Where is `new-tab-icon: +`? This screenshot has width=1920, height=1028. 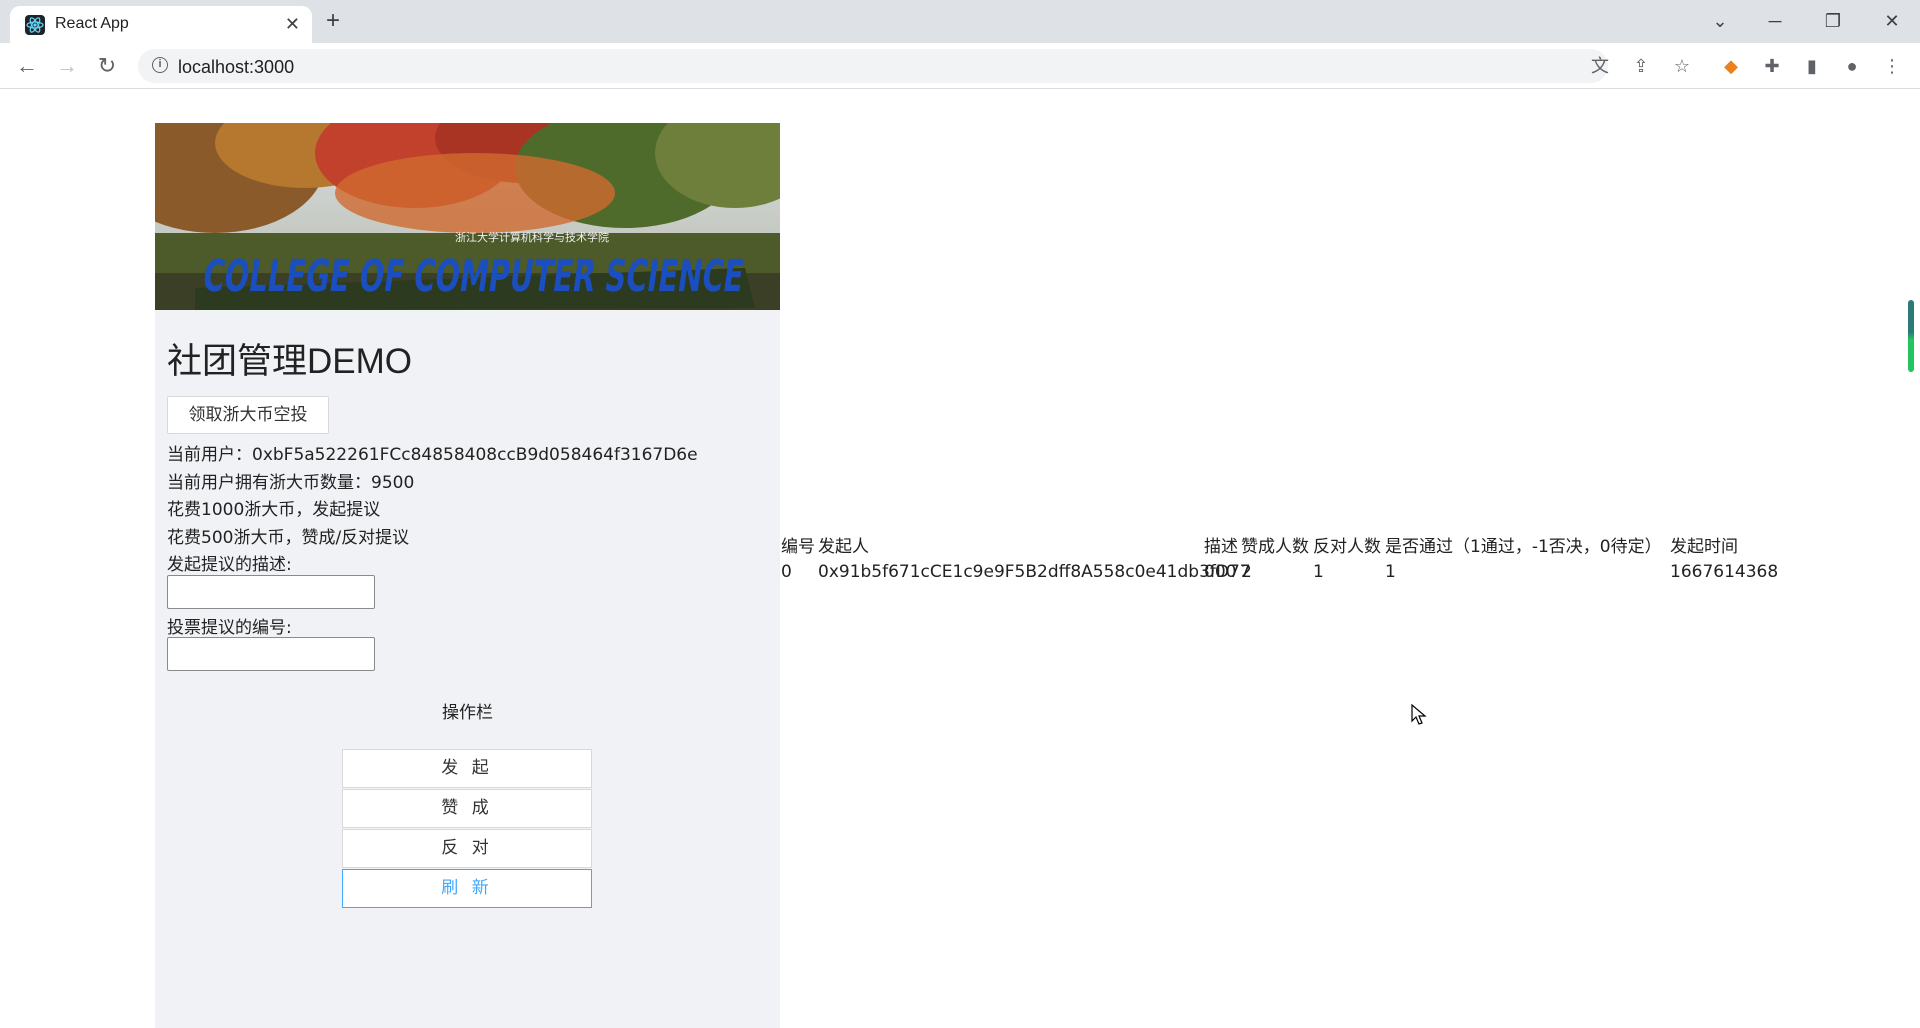 new-tab-icon: + is located at coordinates (333, 21).